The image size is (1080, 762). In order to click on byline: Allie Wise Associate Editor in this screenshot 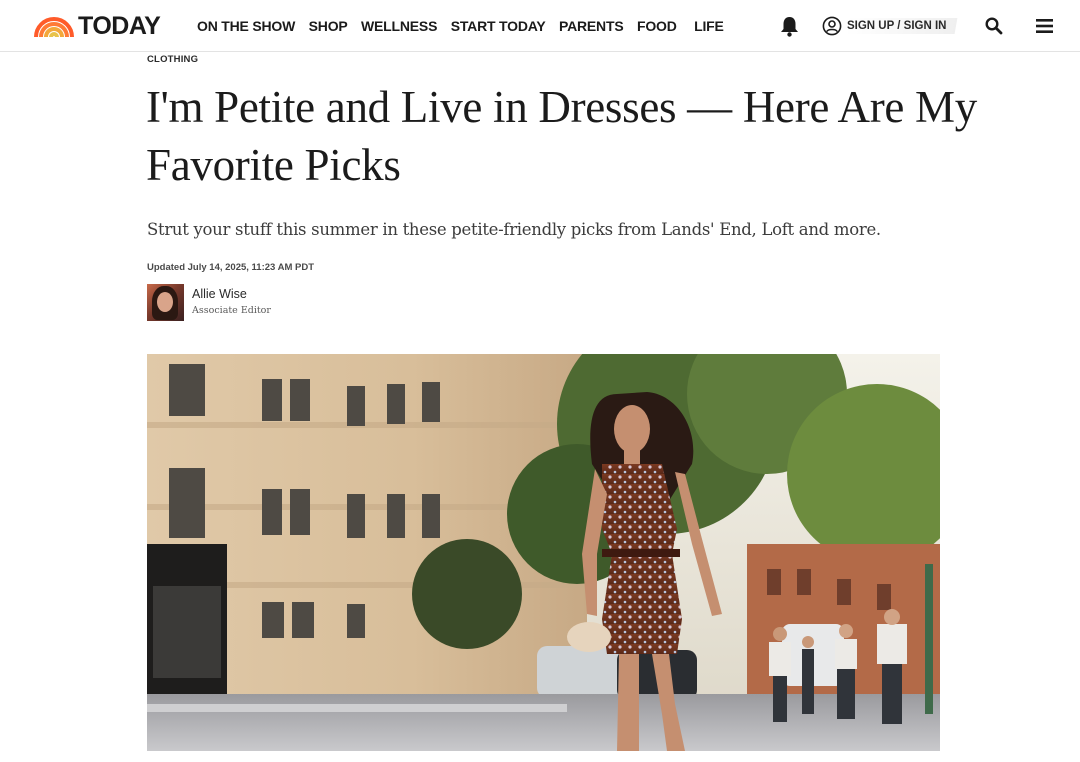, I will do `click(209, 303)`.